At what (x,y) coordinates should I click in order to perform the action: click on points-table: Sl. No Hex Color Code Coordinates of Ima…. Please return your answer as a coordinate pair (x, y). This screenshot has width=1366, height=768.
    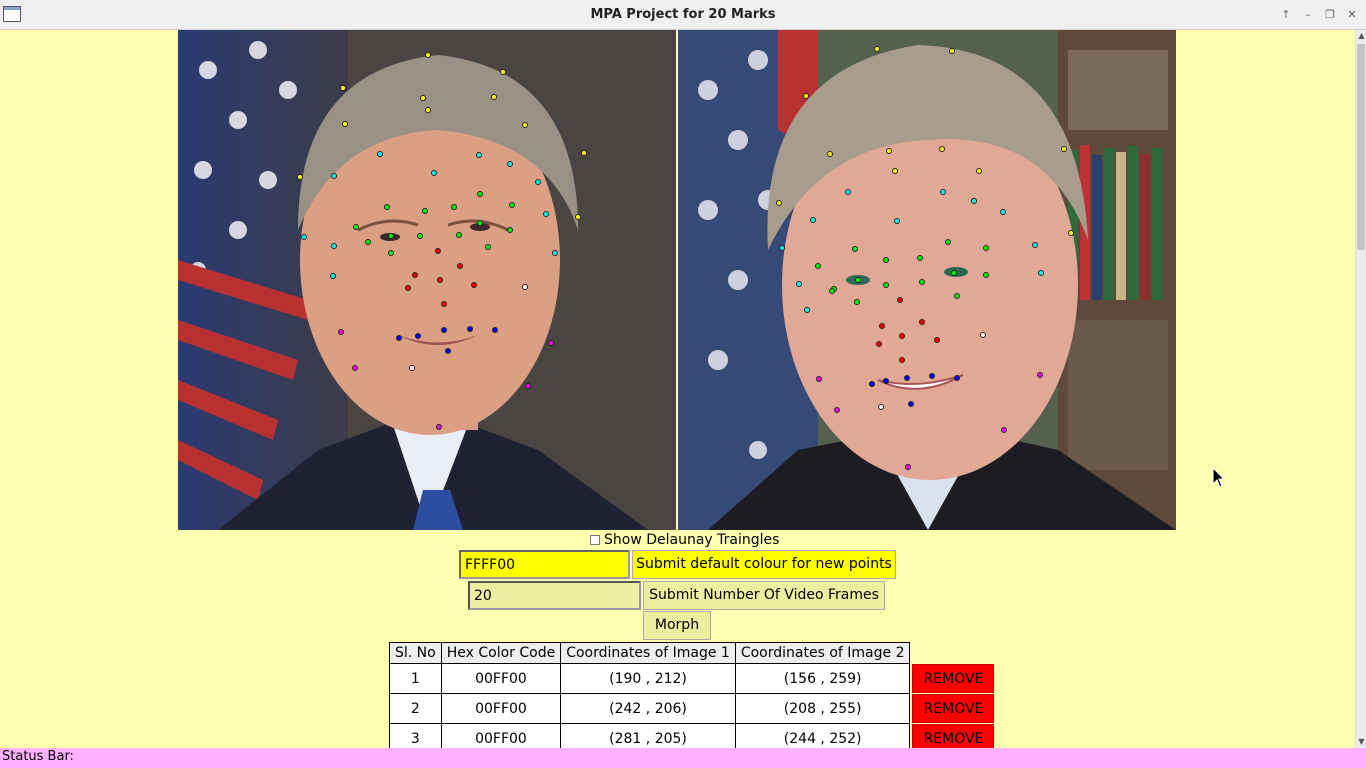
    Looking at the image, I should click on (692, 695).